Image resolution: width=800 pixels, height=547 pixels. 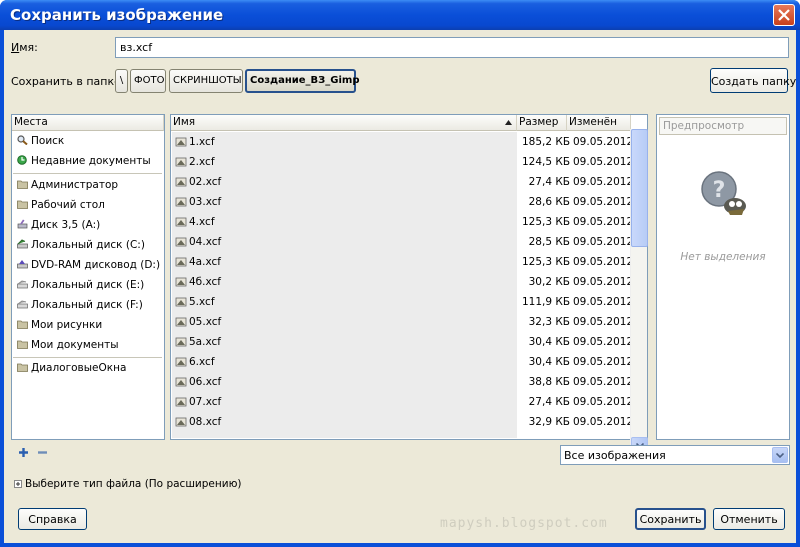 What do you see at coordinates (723, 277) in the screenshot?
I see `preview-panel: Предпросмотр ? Нет выделения` at bounding box center [723, 277].